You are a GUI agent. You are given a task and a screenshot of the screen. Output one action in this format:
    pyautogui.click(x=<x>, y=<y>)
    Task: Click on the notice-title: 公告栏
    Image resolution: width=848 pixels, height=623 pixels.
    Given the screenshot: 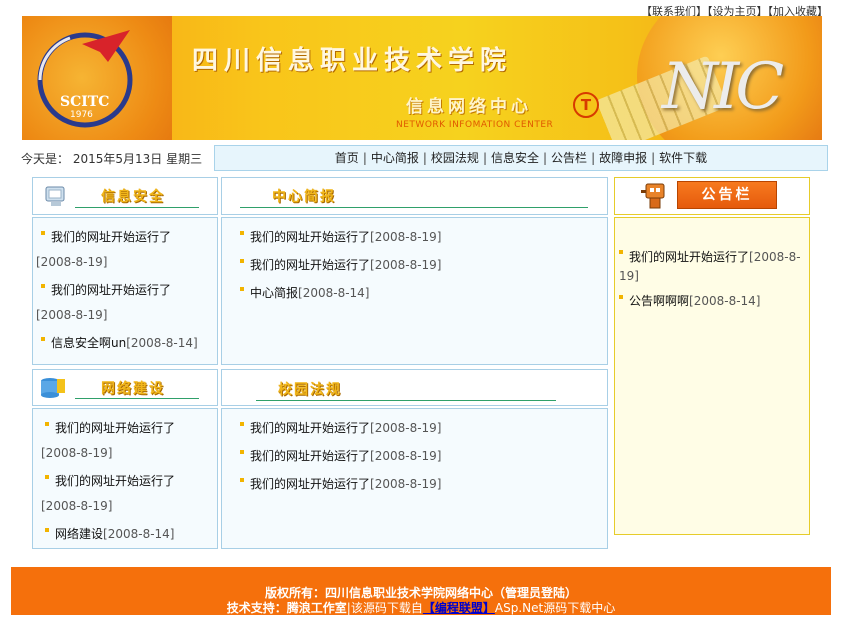 What is the action you would take?
    pyautogui.click(x=727, y=195)
    